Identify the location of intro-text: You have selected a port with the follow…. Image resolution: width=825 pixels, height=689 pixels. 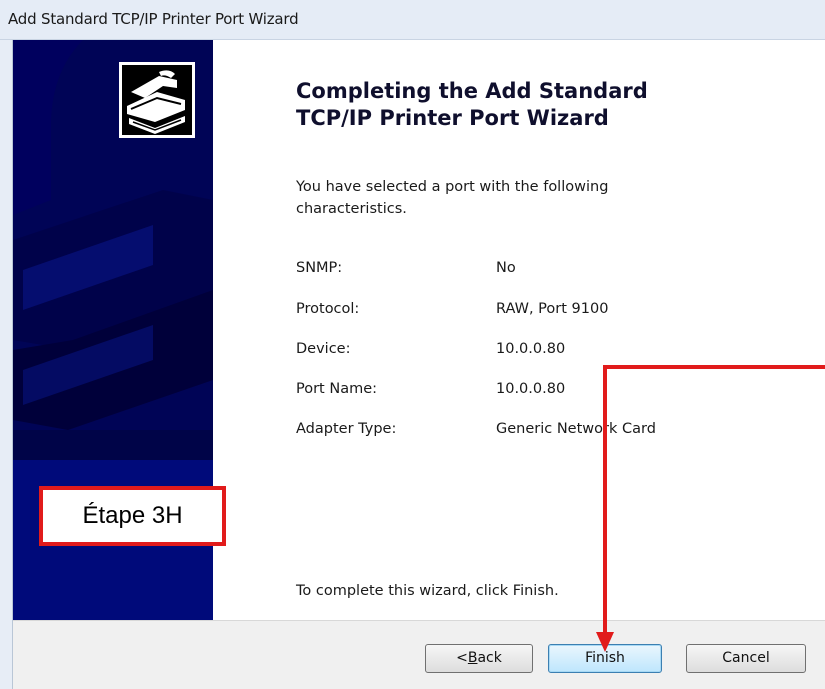
(452, 198).